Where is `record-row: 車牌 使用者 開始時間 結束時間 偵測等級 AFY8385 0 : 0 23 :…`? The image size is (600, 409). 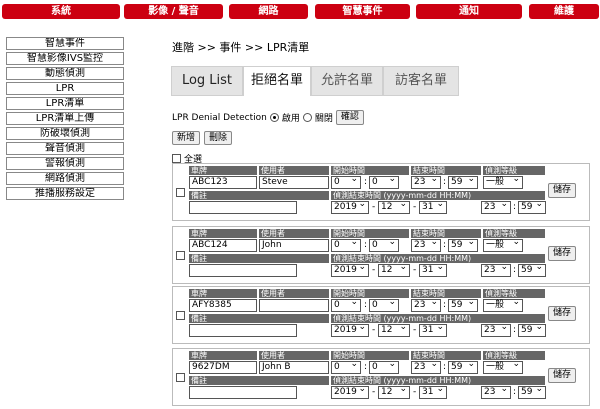
record-row: 車牌 使用者 開始時間 結束時間 偵測等級 AFY8385 0 : 0 23 :… is located at coordinates (381, 315).